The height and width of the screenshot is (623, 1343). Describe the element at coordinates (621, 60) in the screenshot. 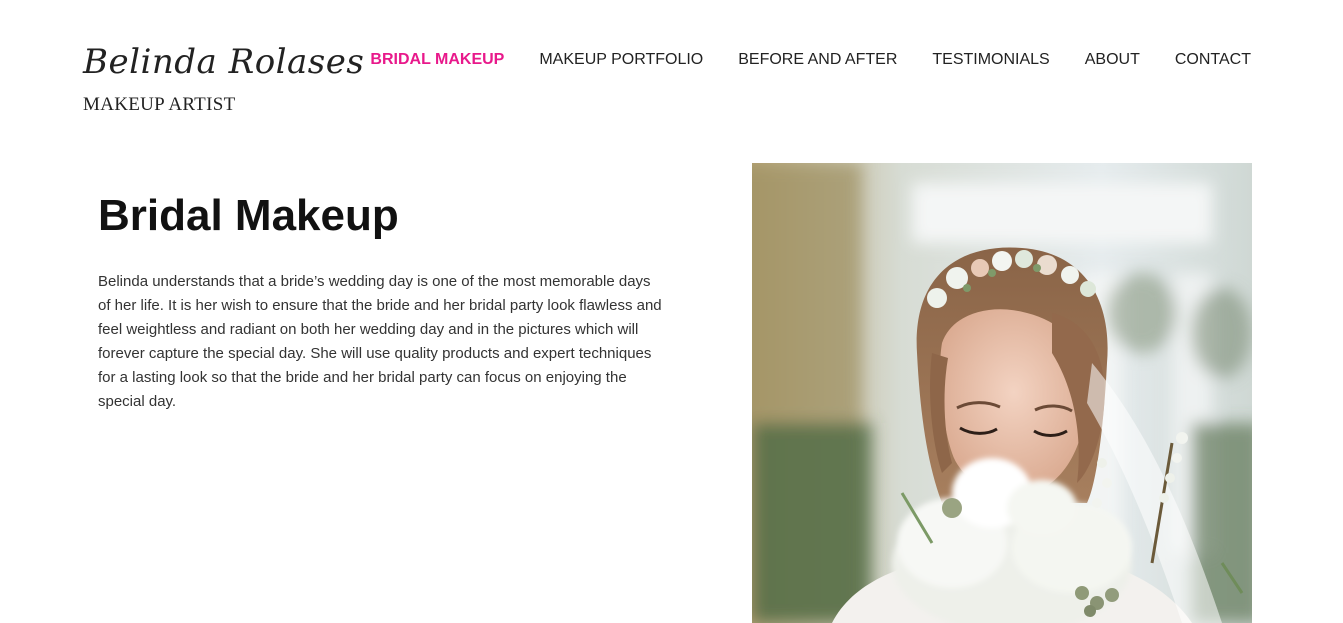

I see `nav-item-makeup-portfolio: MAKEUP PORTFOLIO` at that location.